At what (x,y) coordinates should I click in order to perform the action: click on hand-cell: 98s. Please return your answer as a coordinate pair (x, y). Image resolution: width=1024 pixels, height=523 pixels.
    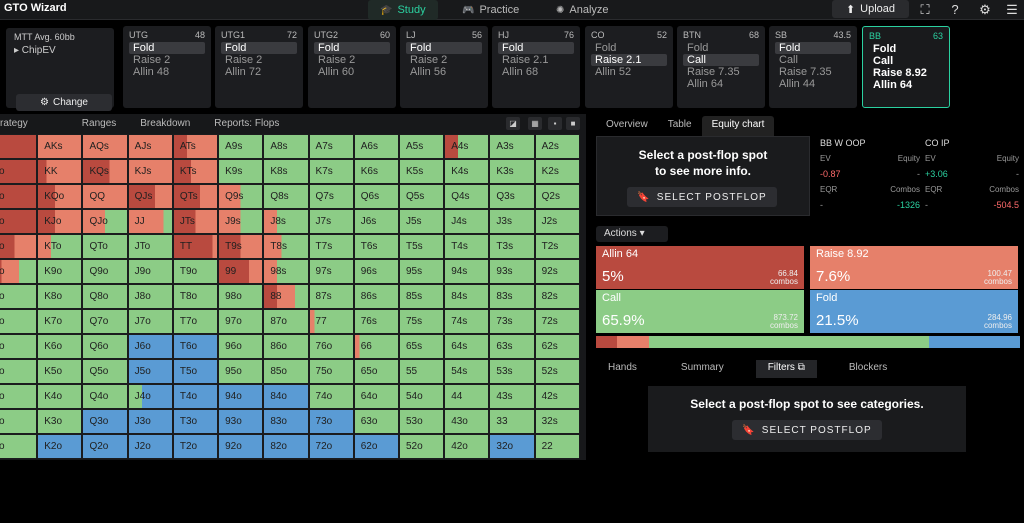
    Looking at the image, I should click on (286, 271).